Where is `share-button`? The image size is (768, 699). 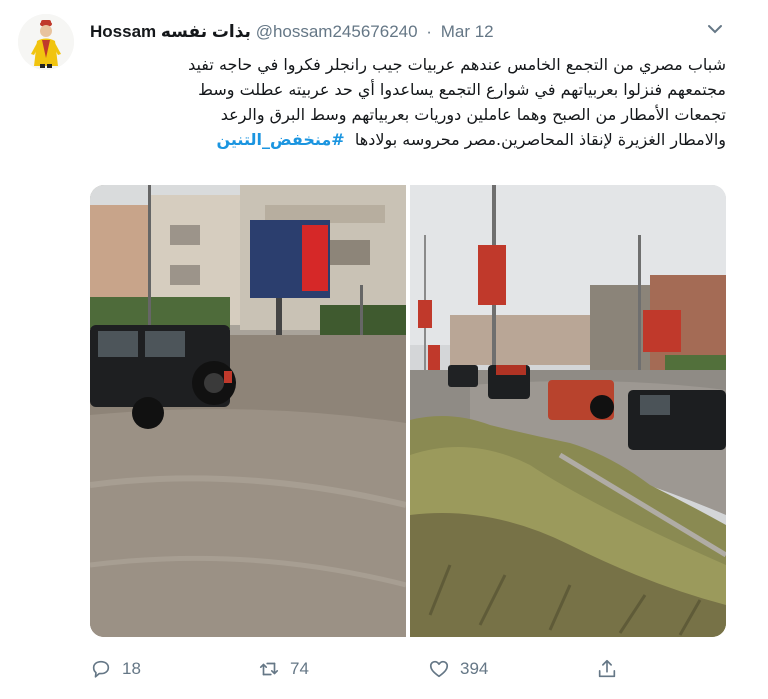
share-button is located at coordinates (612, 669).